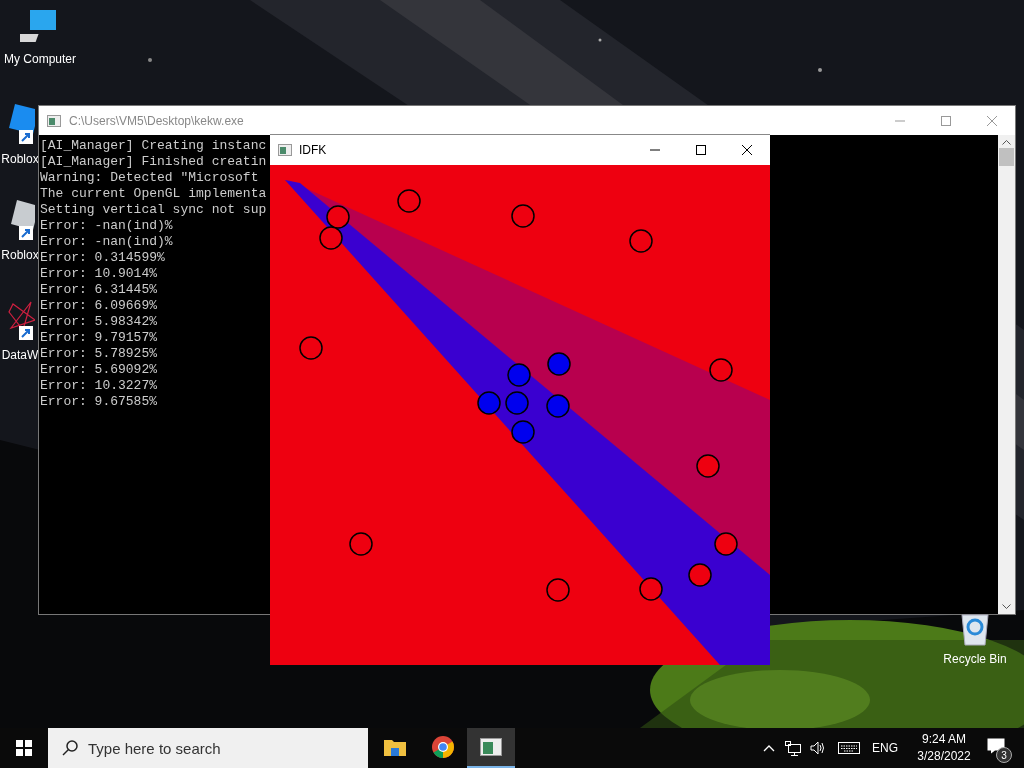 The image size is (1024, 768). I want to click on scroll-up-icon, so click(1006, 142).